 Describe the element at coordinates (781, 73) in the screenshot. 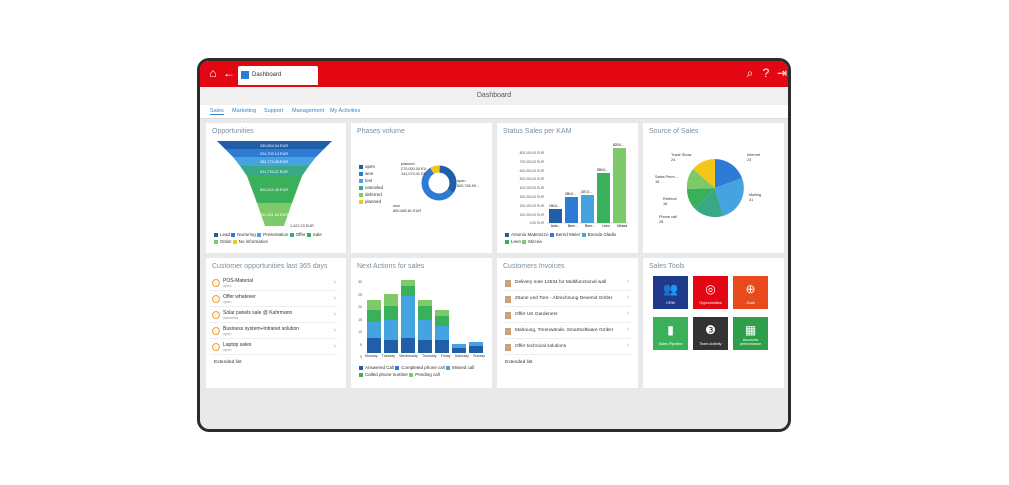

I see `logout-icon: ⇥` at that location.